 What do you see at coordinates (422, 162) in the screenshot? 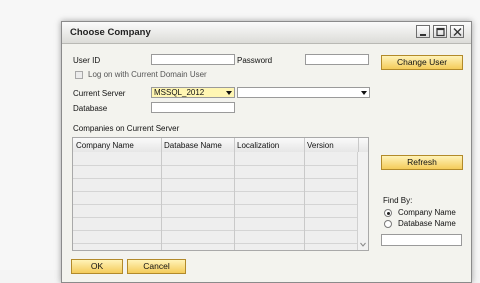
I see `refresh-button: Refresh` at bounding box center [422, 162].